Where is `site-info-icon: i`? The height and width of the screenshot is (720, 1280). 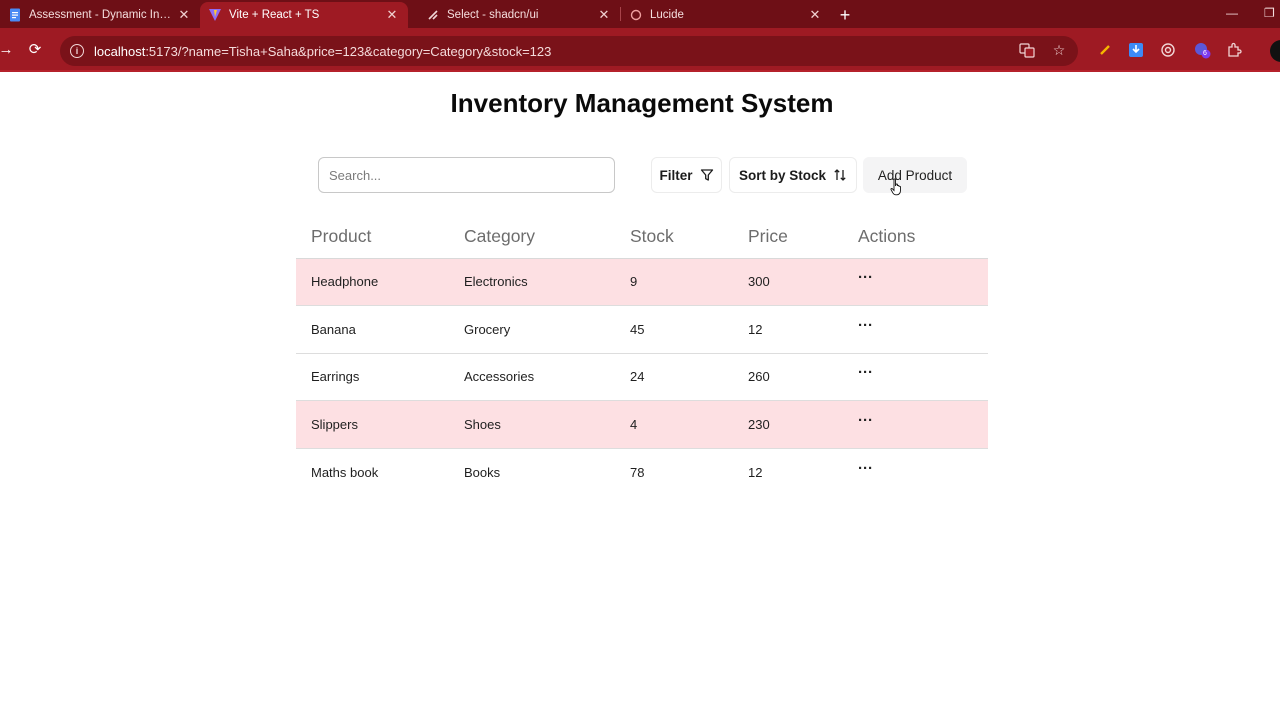 site-info-icon: i is located at coordinates (77, 51).